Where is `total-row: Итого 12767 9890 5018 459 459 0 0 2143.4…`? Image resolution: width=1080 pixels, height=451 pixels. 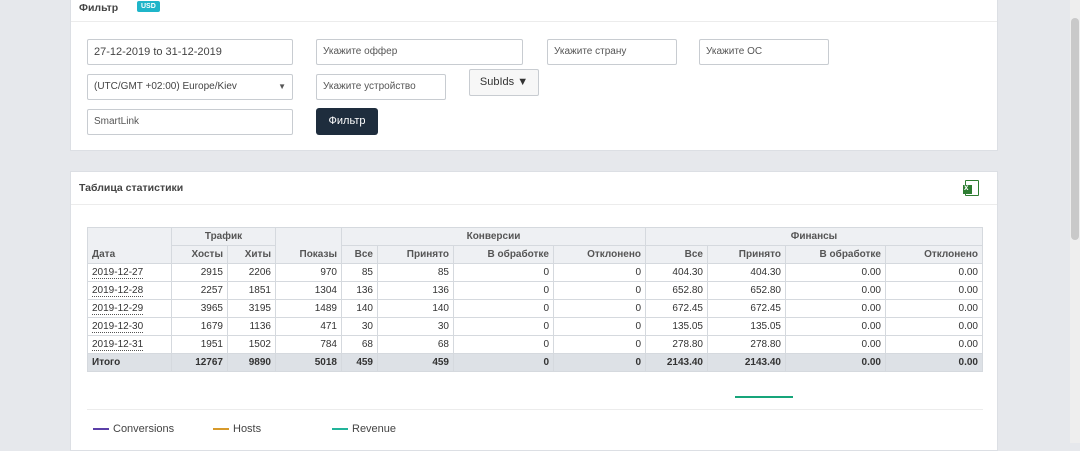 total-row: Итого 12767 9890 5018 459 459 0 0 2143.4… is located at coordinates (535, 362).